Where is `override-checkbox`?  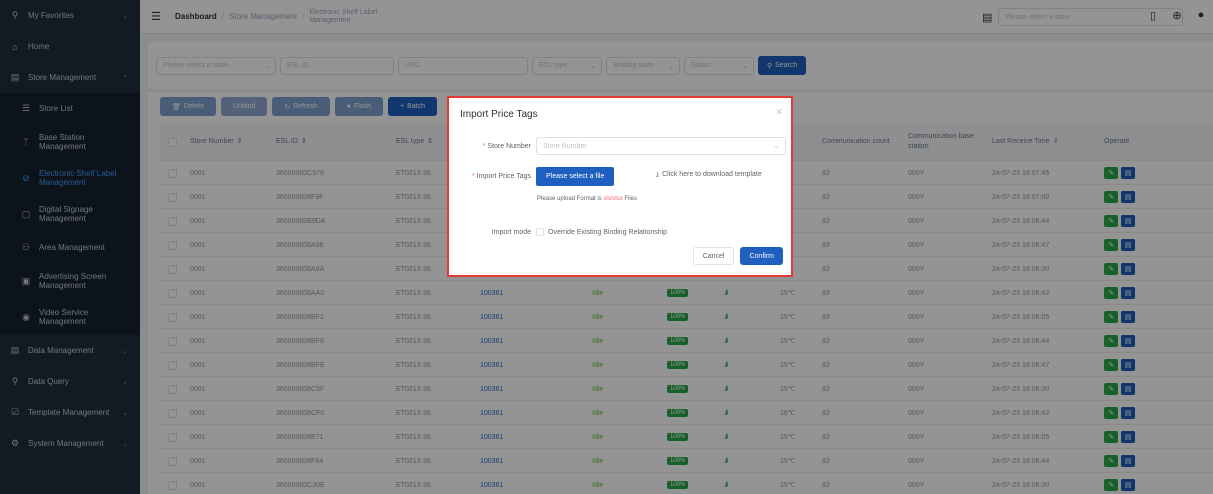
override-checkbox is located at coordinates (540, 232).